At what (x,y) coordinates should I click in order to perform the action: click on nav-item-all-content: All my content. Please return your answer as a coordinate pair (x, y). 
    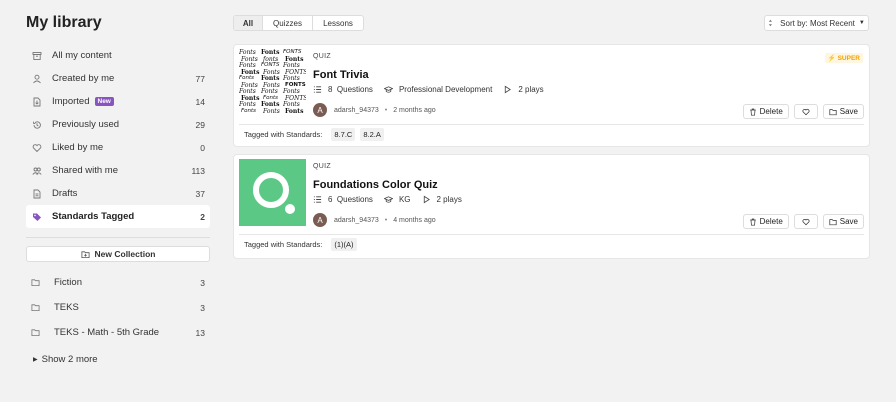
    Looking at the image, I should click on (118, 55).